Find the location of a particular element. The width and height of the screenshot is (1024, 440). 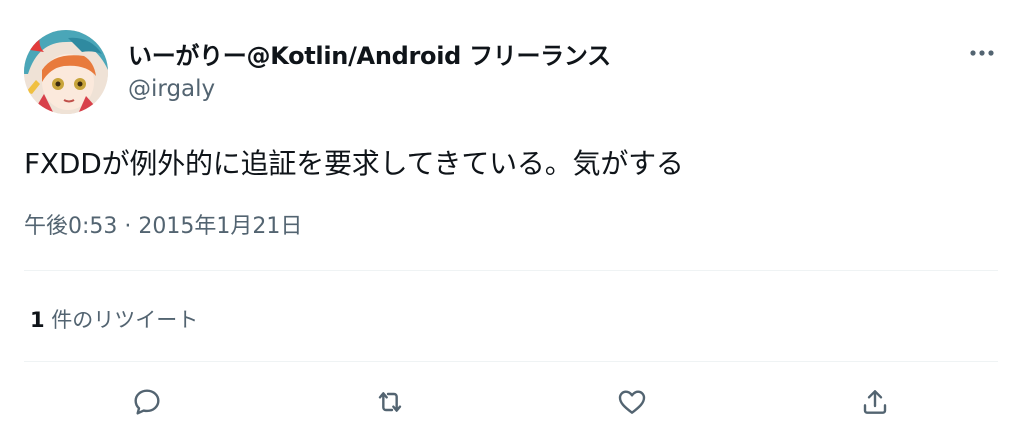

share-icon is located at coordinates (875, 402).